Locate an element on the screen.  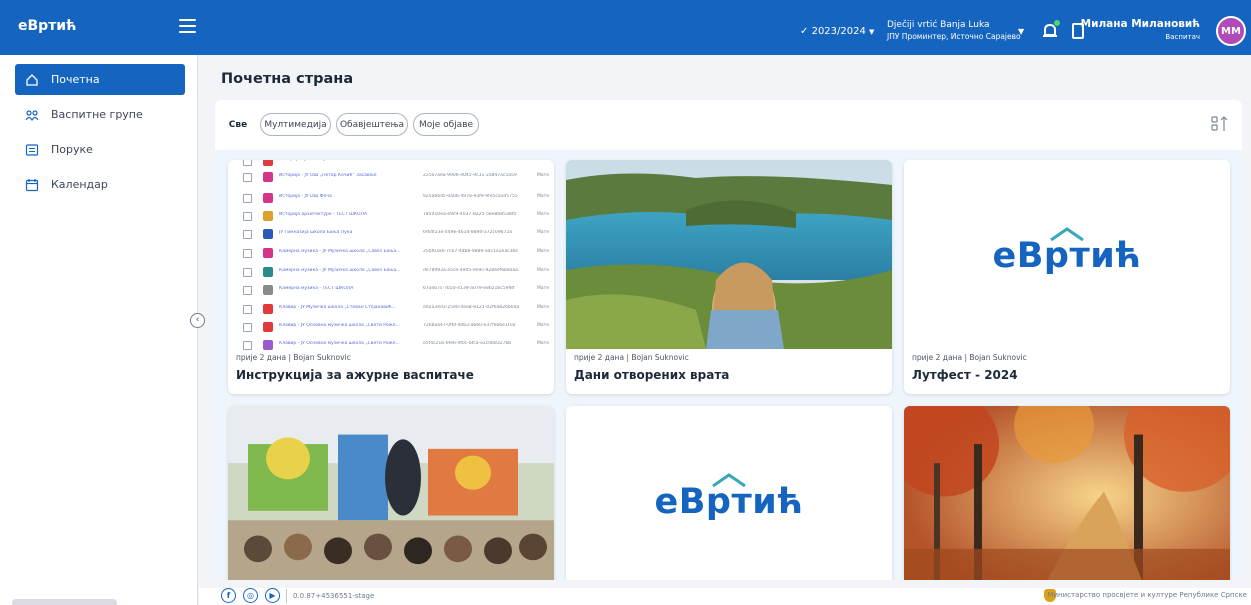
sidebar-item-label: Календар is located at coordinates (79, 184).